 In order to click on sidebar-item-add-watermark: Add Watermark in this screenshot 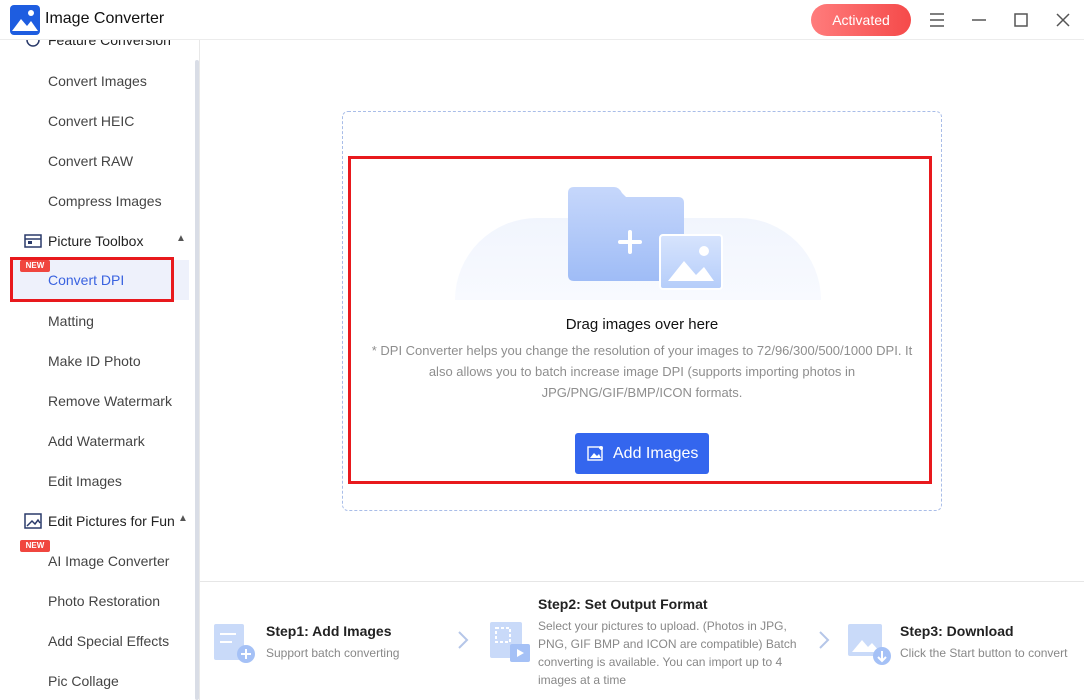, I will do `click(96, 441)`.